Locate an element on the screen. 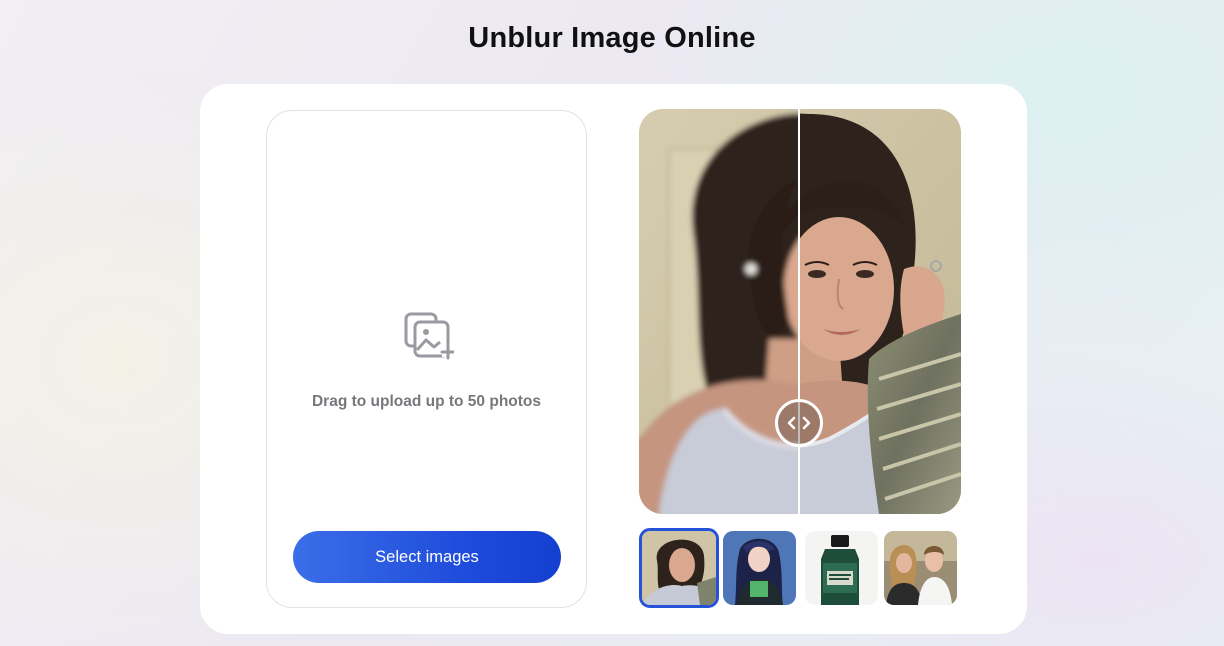 The width and height of the screenshot is (1224, 646). add-image-icon is located at coordinates (430, 337).